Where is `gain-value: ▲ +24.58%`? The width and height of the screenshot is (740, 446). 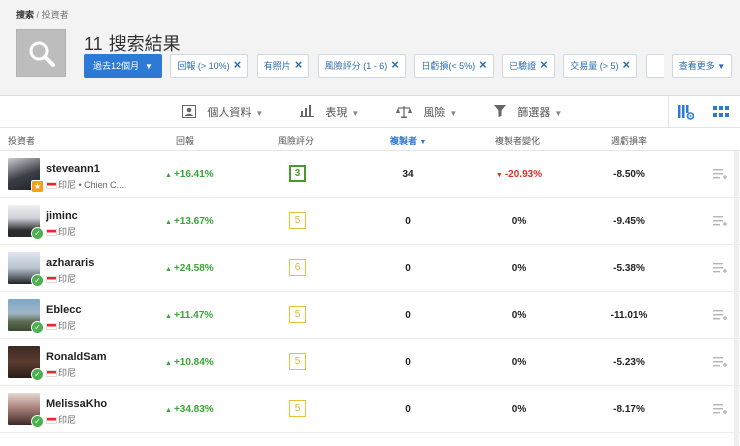 gain-value: ▲ +24.58% is located at coordinates (189, 268).